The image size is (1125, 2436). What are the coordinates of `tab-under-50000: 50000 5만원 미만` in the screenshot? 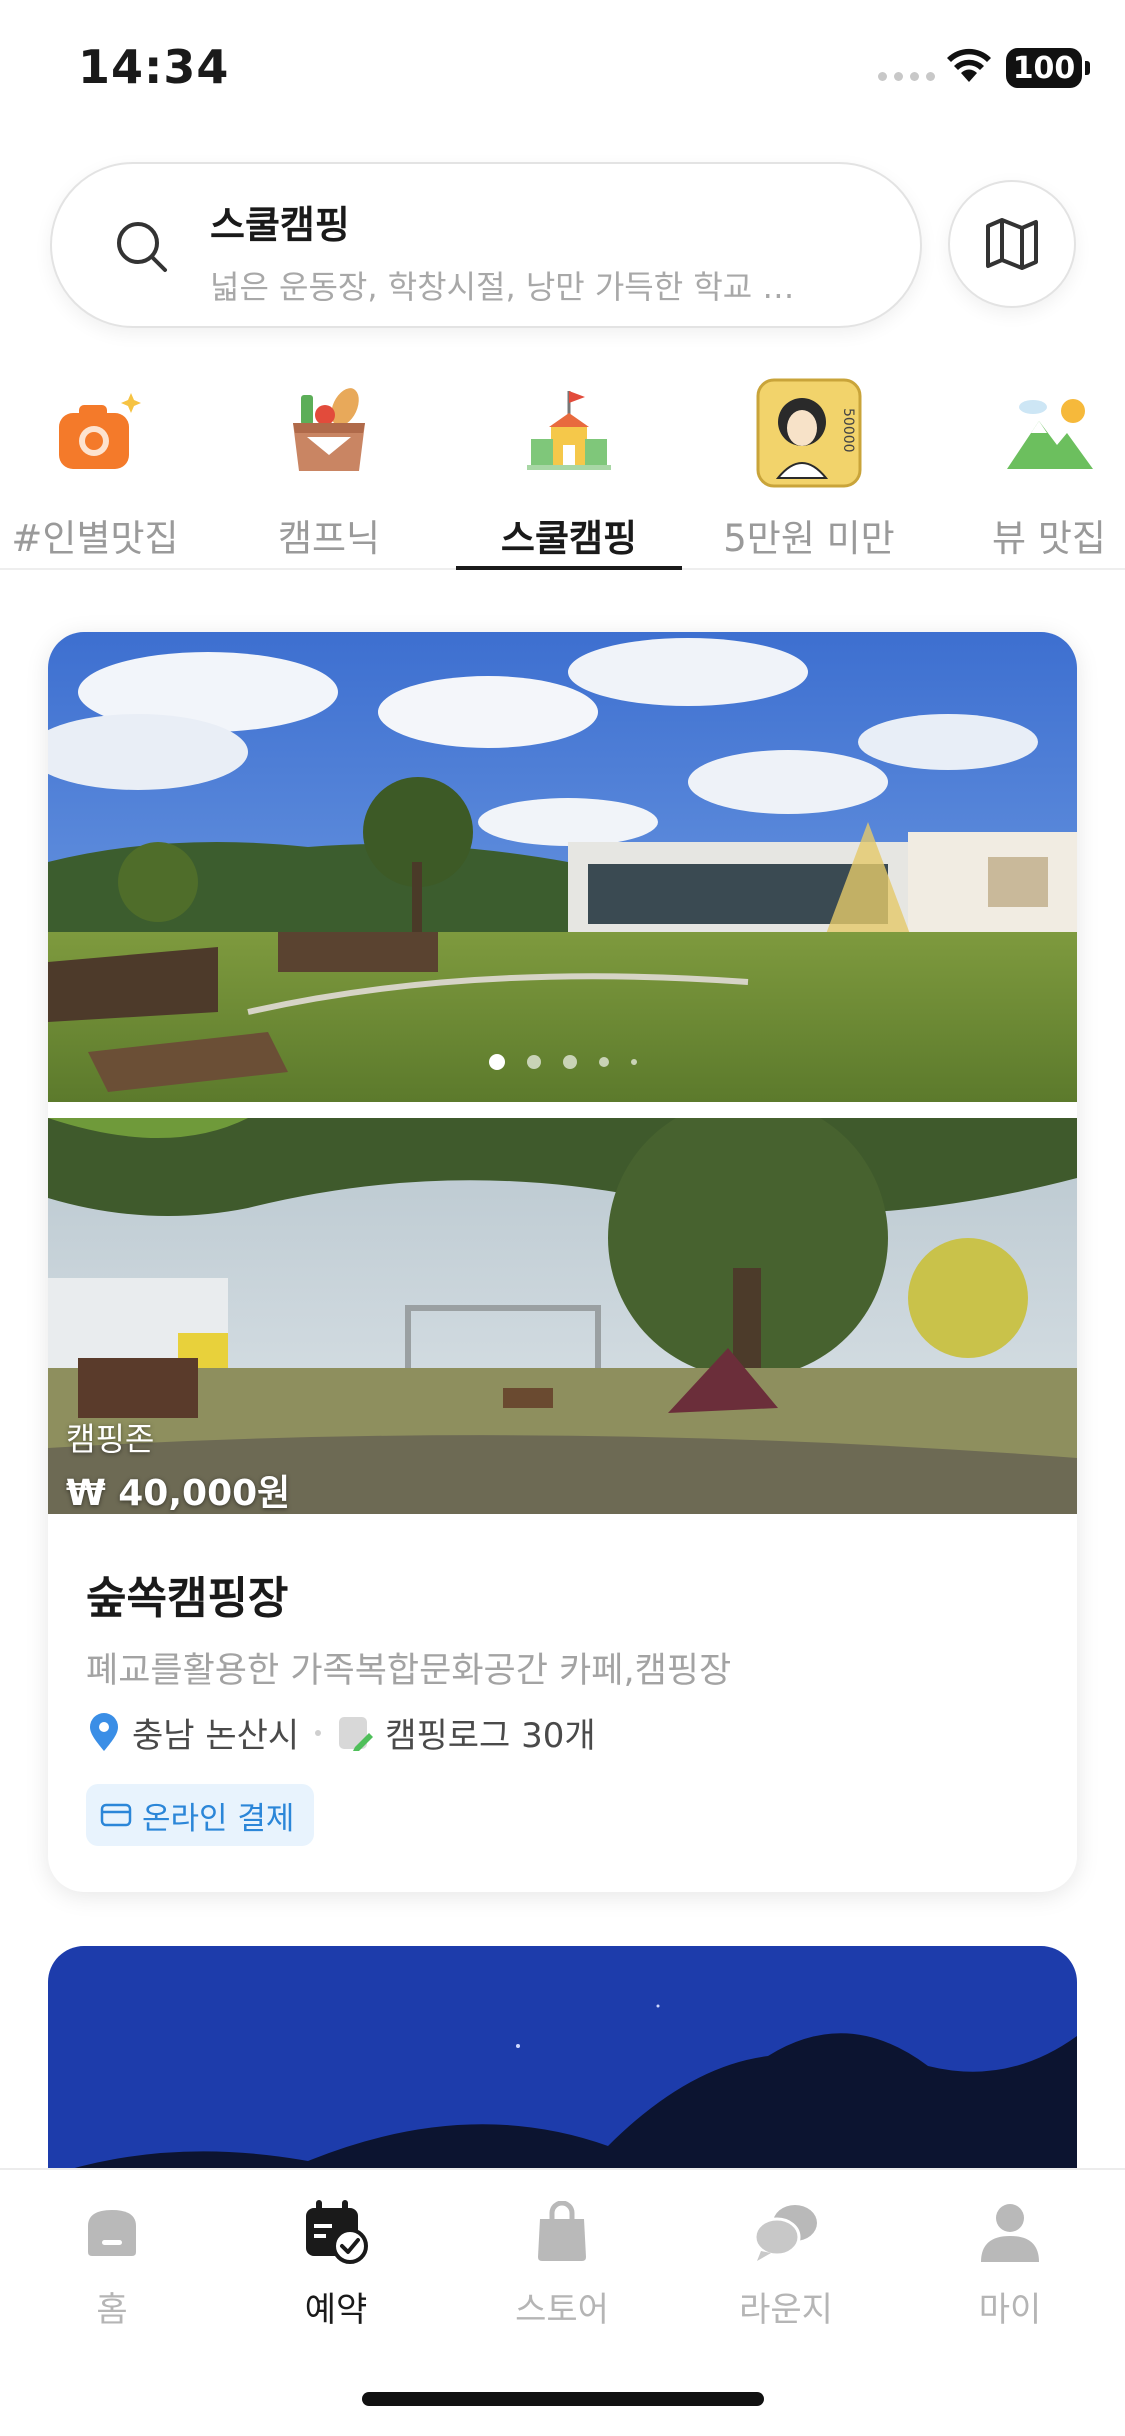 It's located at (809, 465).